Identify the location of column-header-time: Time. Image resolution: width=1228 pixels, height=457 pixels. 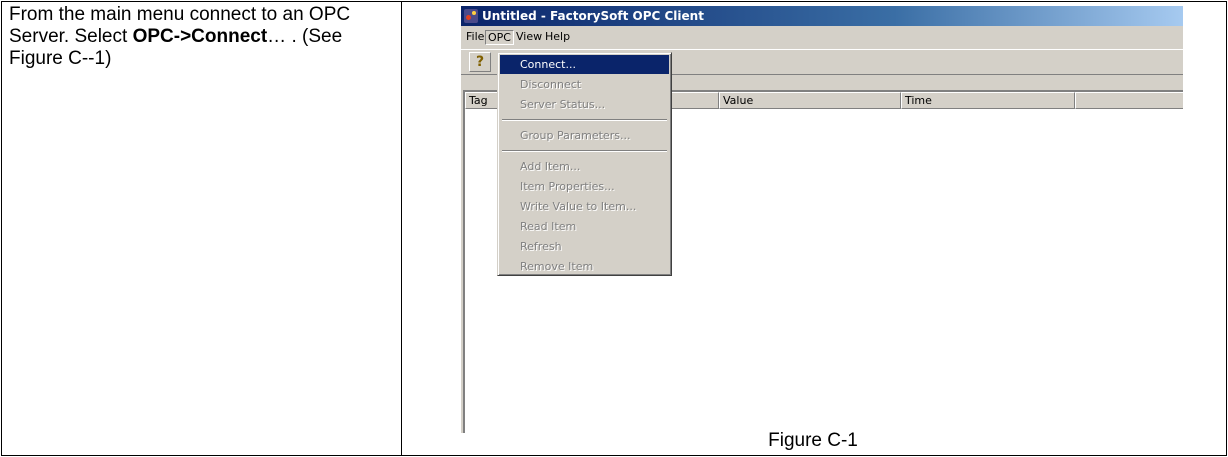
(988, 100).